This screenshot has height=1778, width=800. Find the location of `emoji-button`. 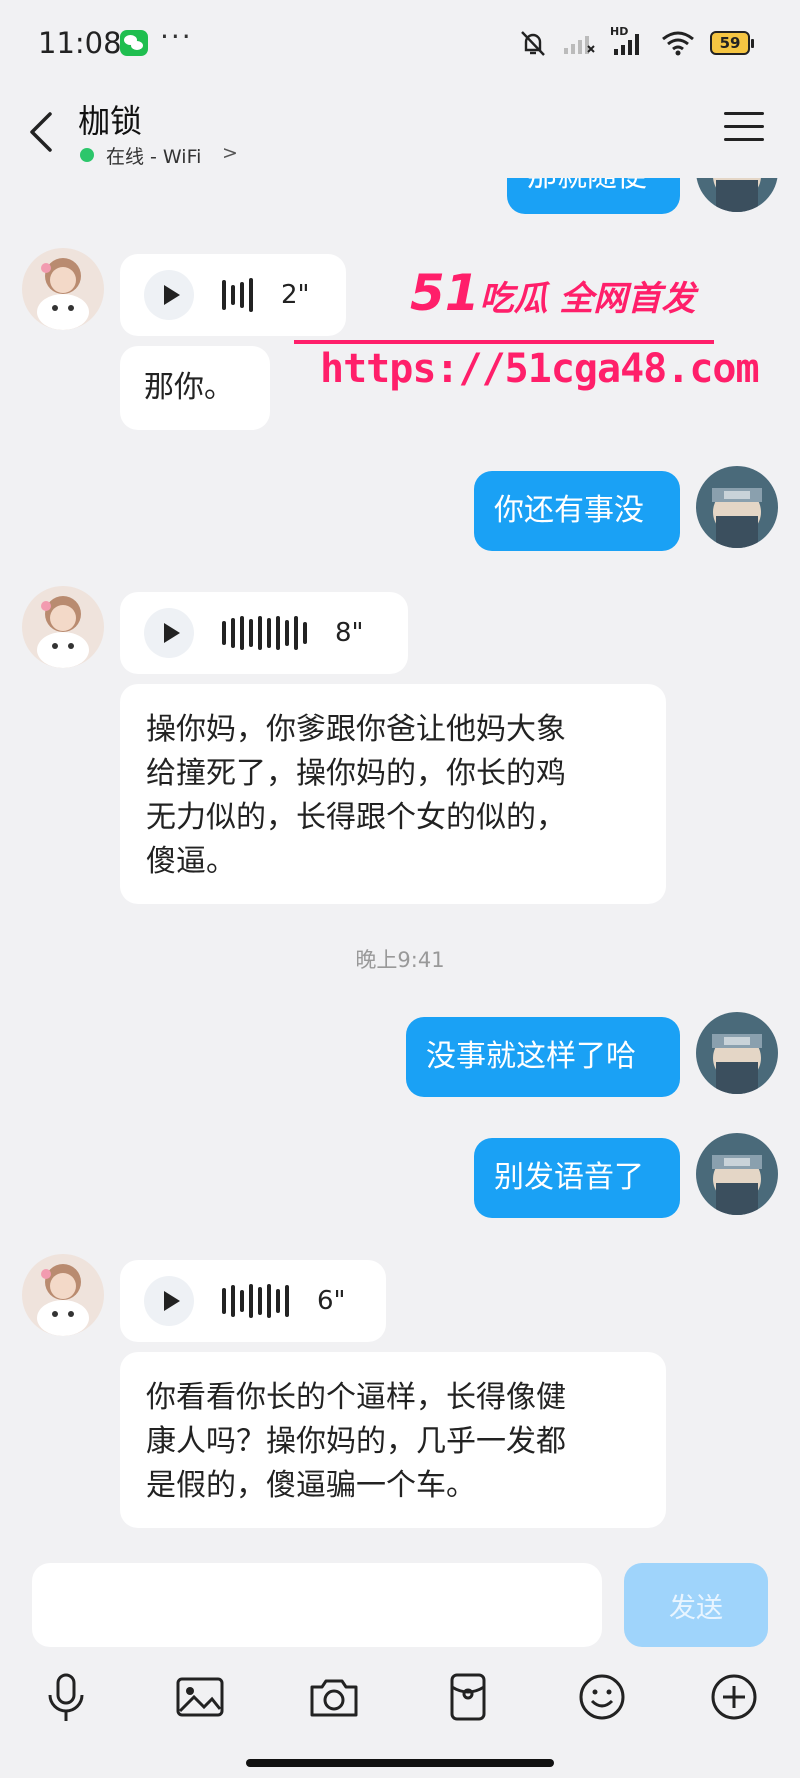

emoji-button is located at coordinates (602, 1697).